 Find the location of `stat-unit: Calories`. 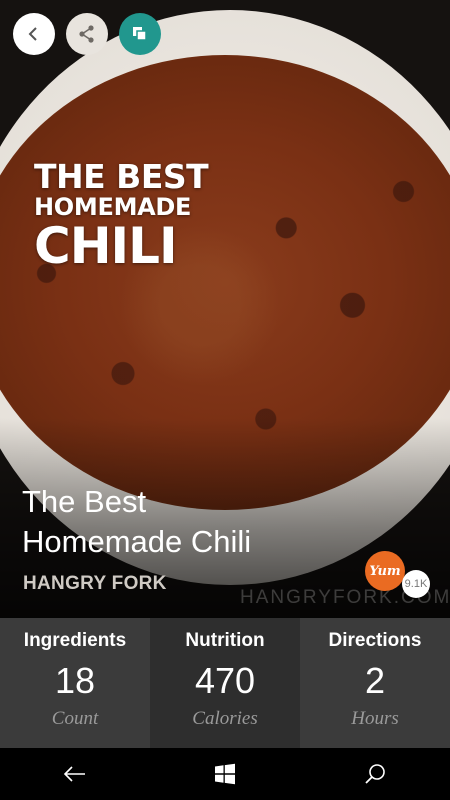

stat-unit: Calories is located at coordinates (225, 718).